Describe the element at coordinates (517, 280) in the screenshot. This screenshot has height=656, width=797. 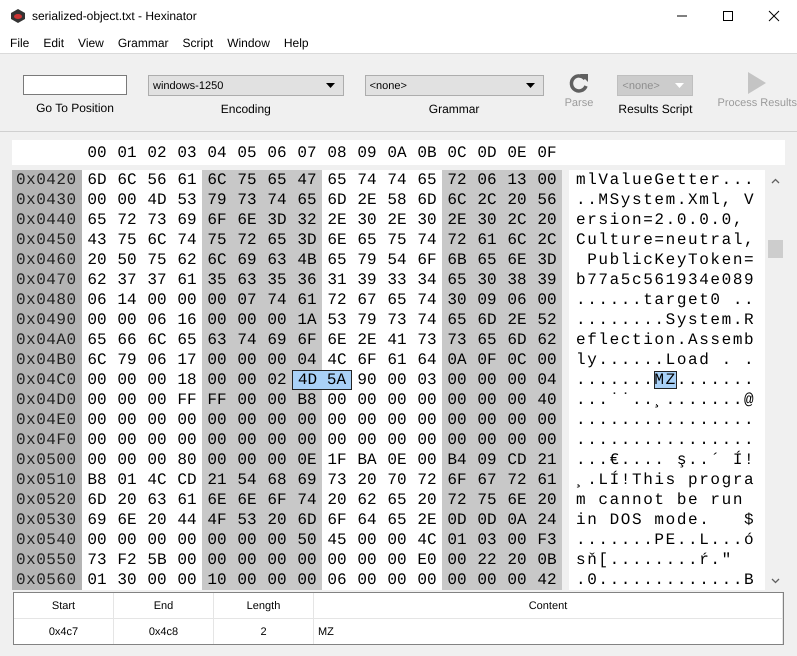
I see `hex-byte: 38` at that location.